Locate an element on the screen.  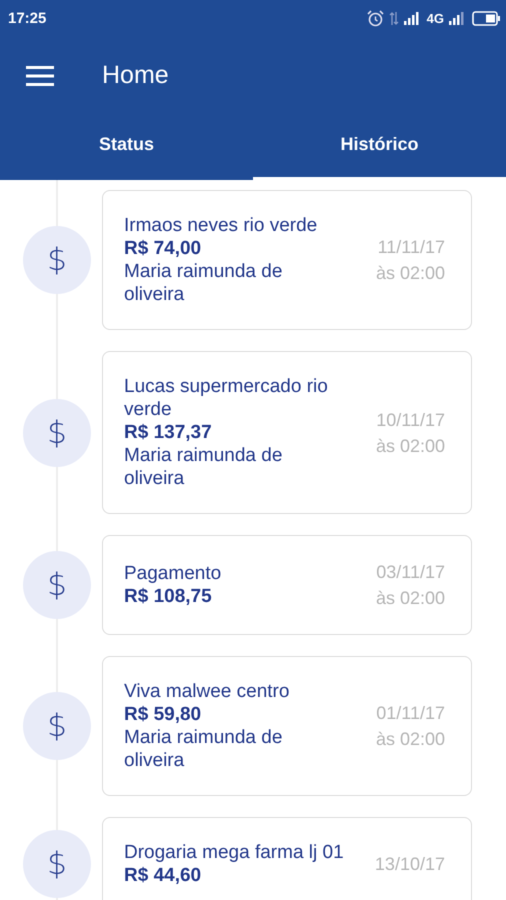
tab: Histórico is located at coordinates (379, 147).